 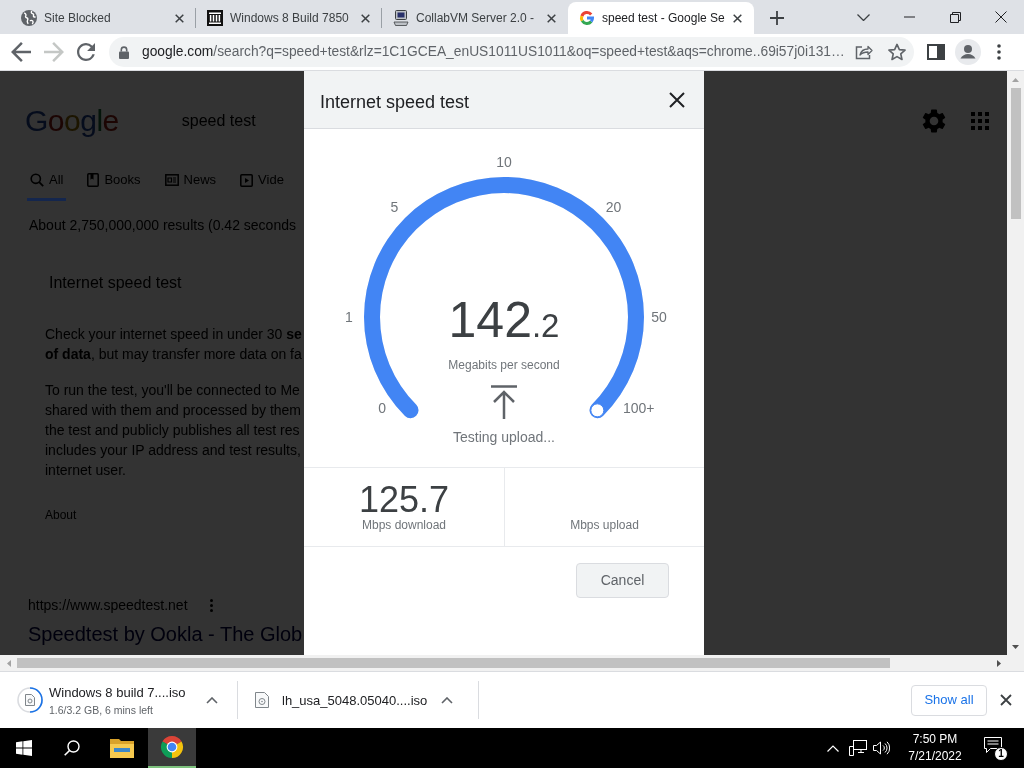 What do you see at coordinates (117, 692) in the screenshot?
I see `file-name: Windows 8 build 7....iso` at bounding box center [117, 692].